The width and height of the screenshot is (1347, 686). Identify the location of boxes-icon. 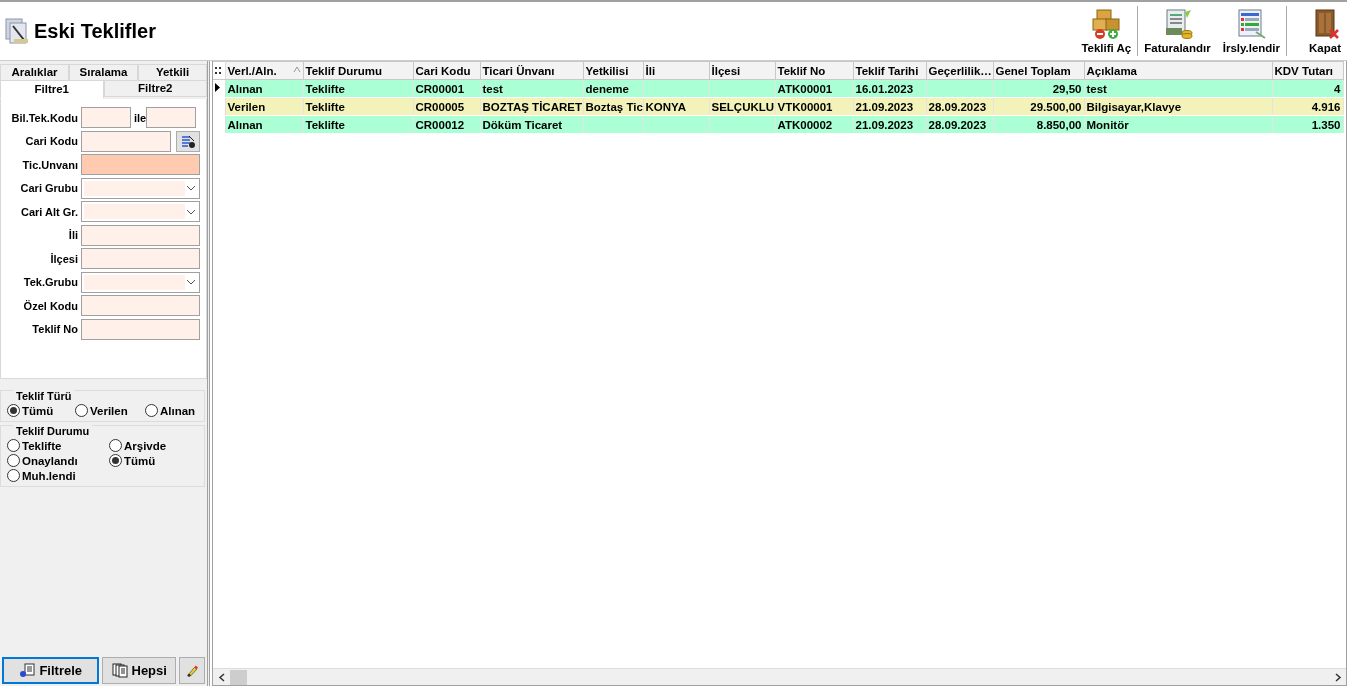
(1106, 24).